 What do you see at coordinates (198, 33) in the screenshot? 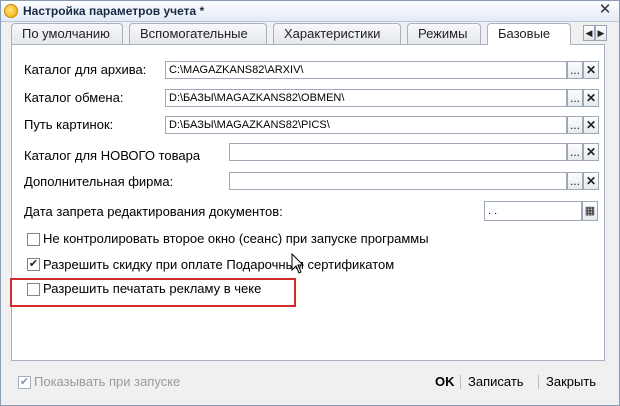
I see `tab-auxiliary: Вспомогательные` at bounding box center [198, 33].